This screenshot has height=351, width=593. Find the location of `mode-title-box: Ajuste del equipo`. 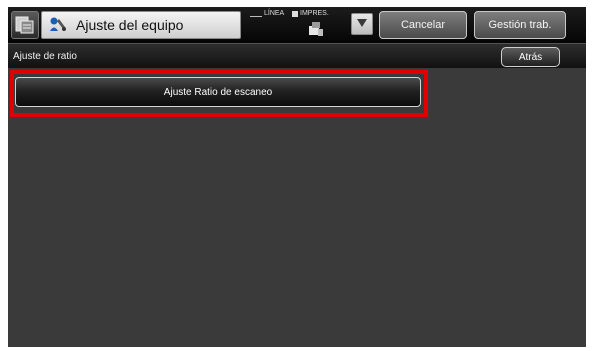

mode-title-box: Ajuste del equipo is located at coordinates (141, 25).